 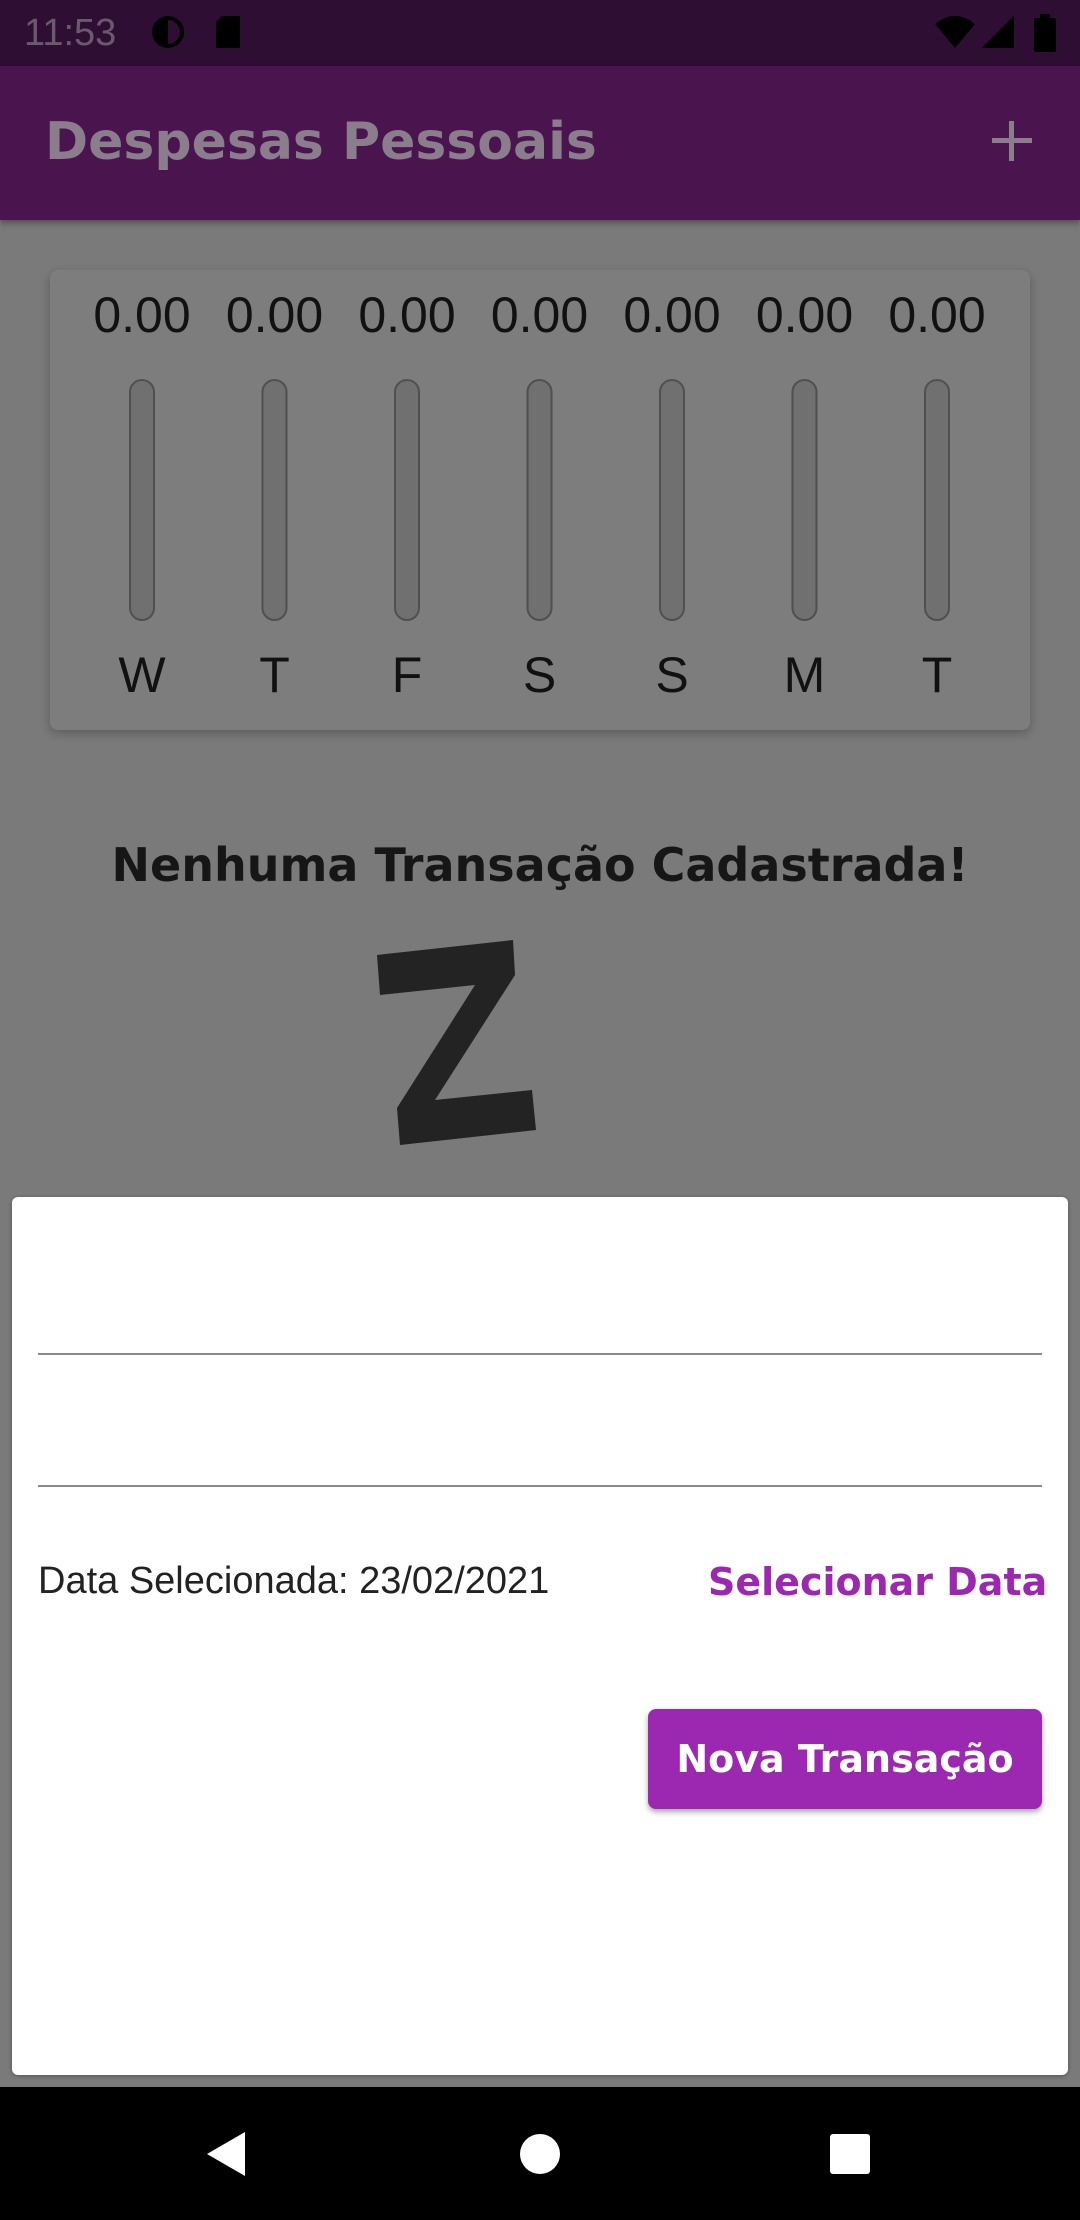 I want to click on recents-square-icon, so click(x=850, y=2154).